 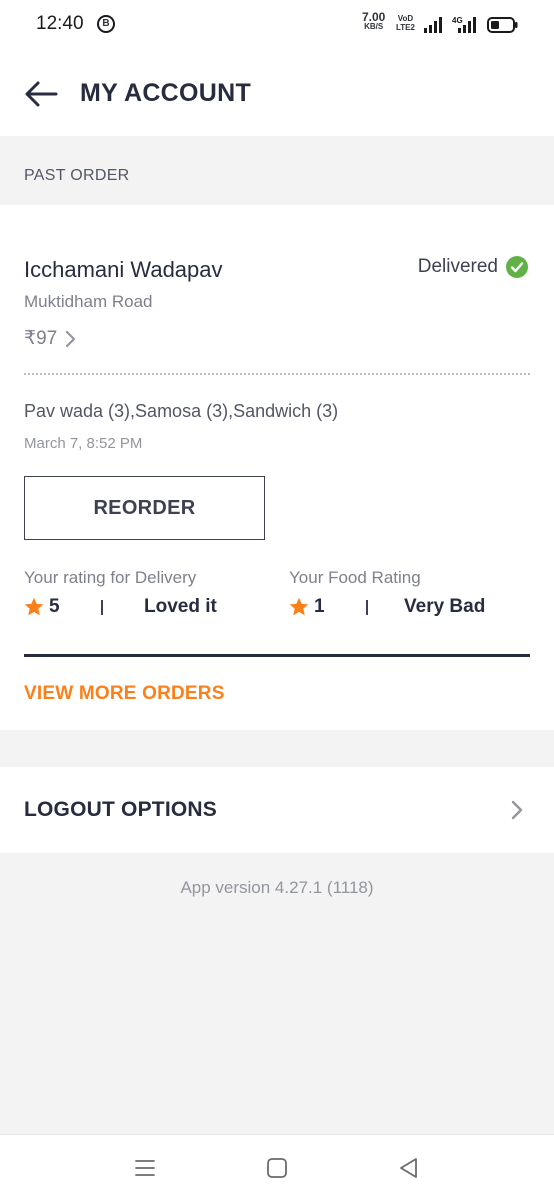 I want to click on app-version: App version 4.27.1 (1118), so click(x=277, y=887).